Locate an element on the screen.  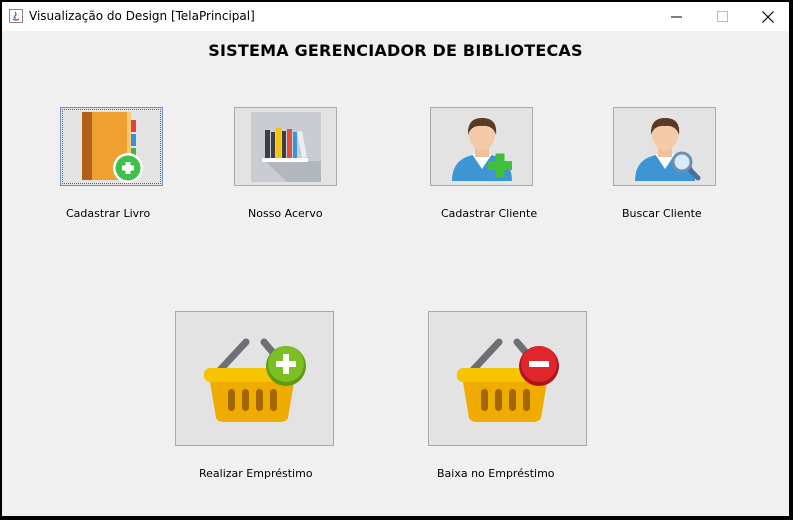
bookshelf-icon is located at coordinates (286, 147).